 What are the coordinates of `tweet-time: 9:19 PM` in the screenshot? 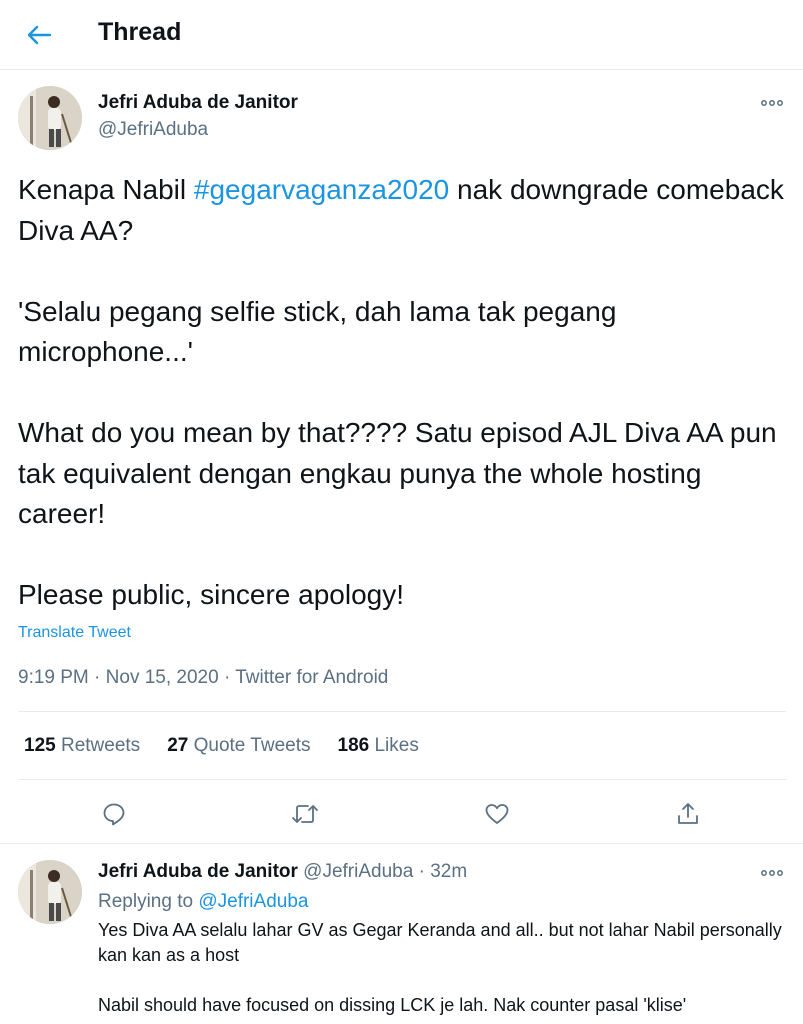 It's located at (53, 677).